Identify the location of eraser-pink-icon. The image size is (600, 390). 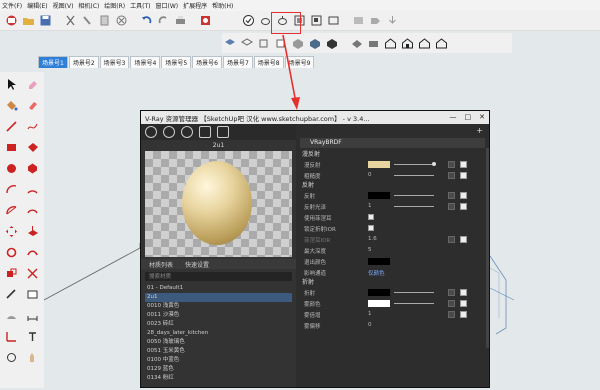
(32, 105).